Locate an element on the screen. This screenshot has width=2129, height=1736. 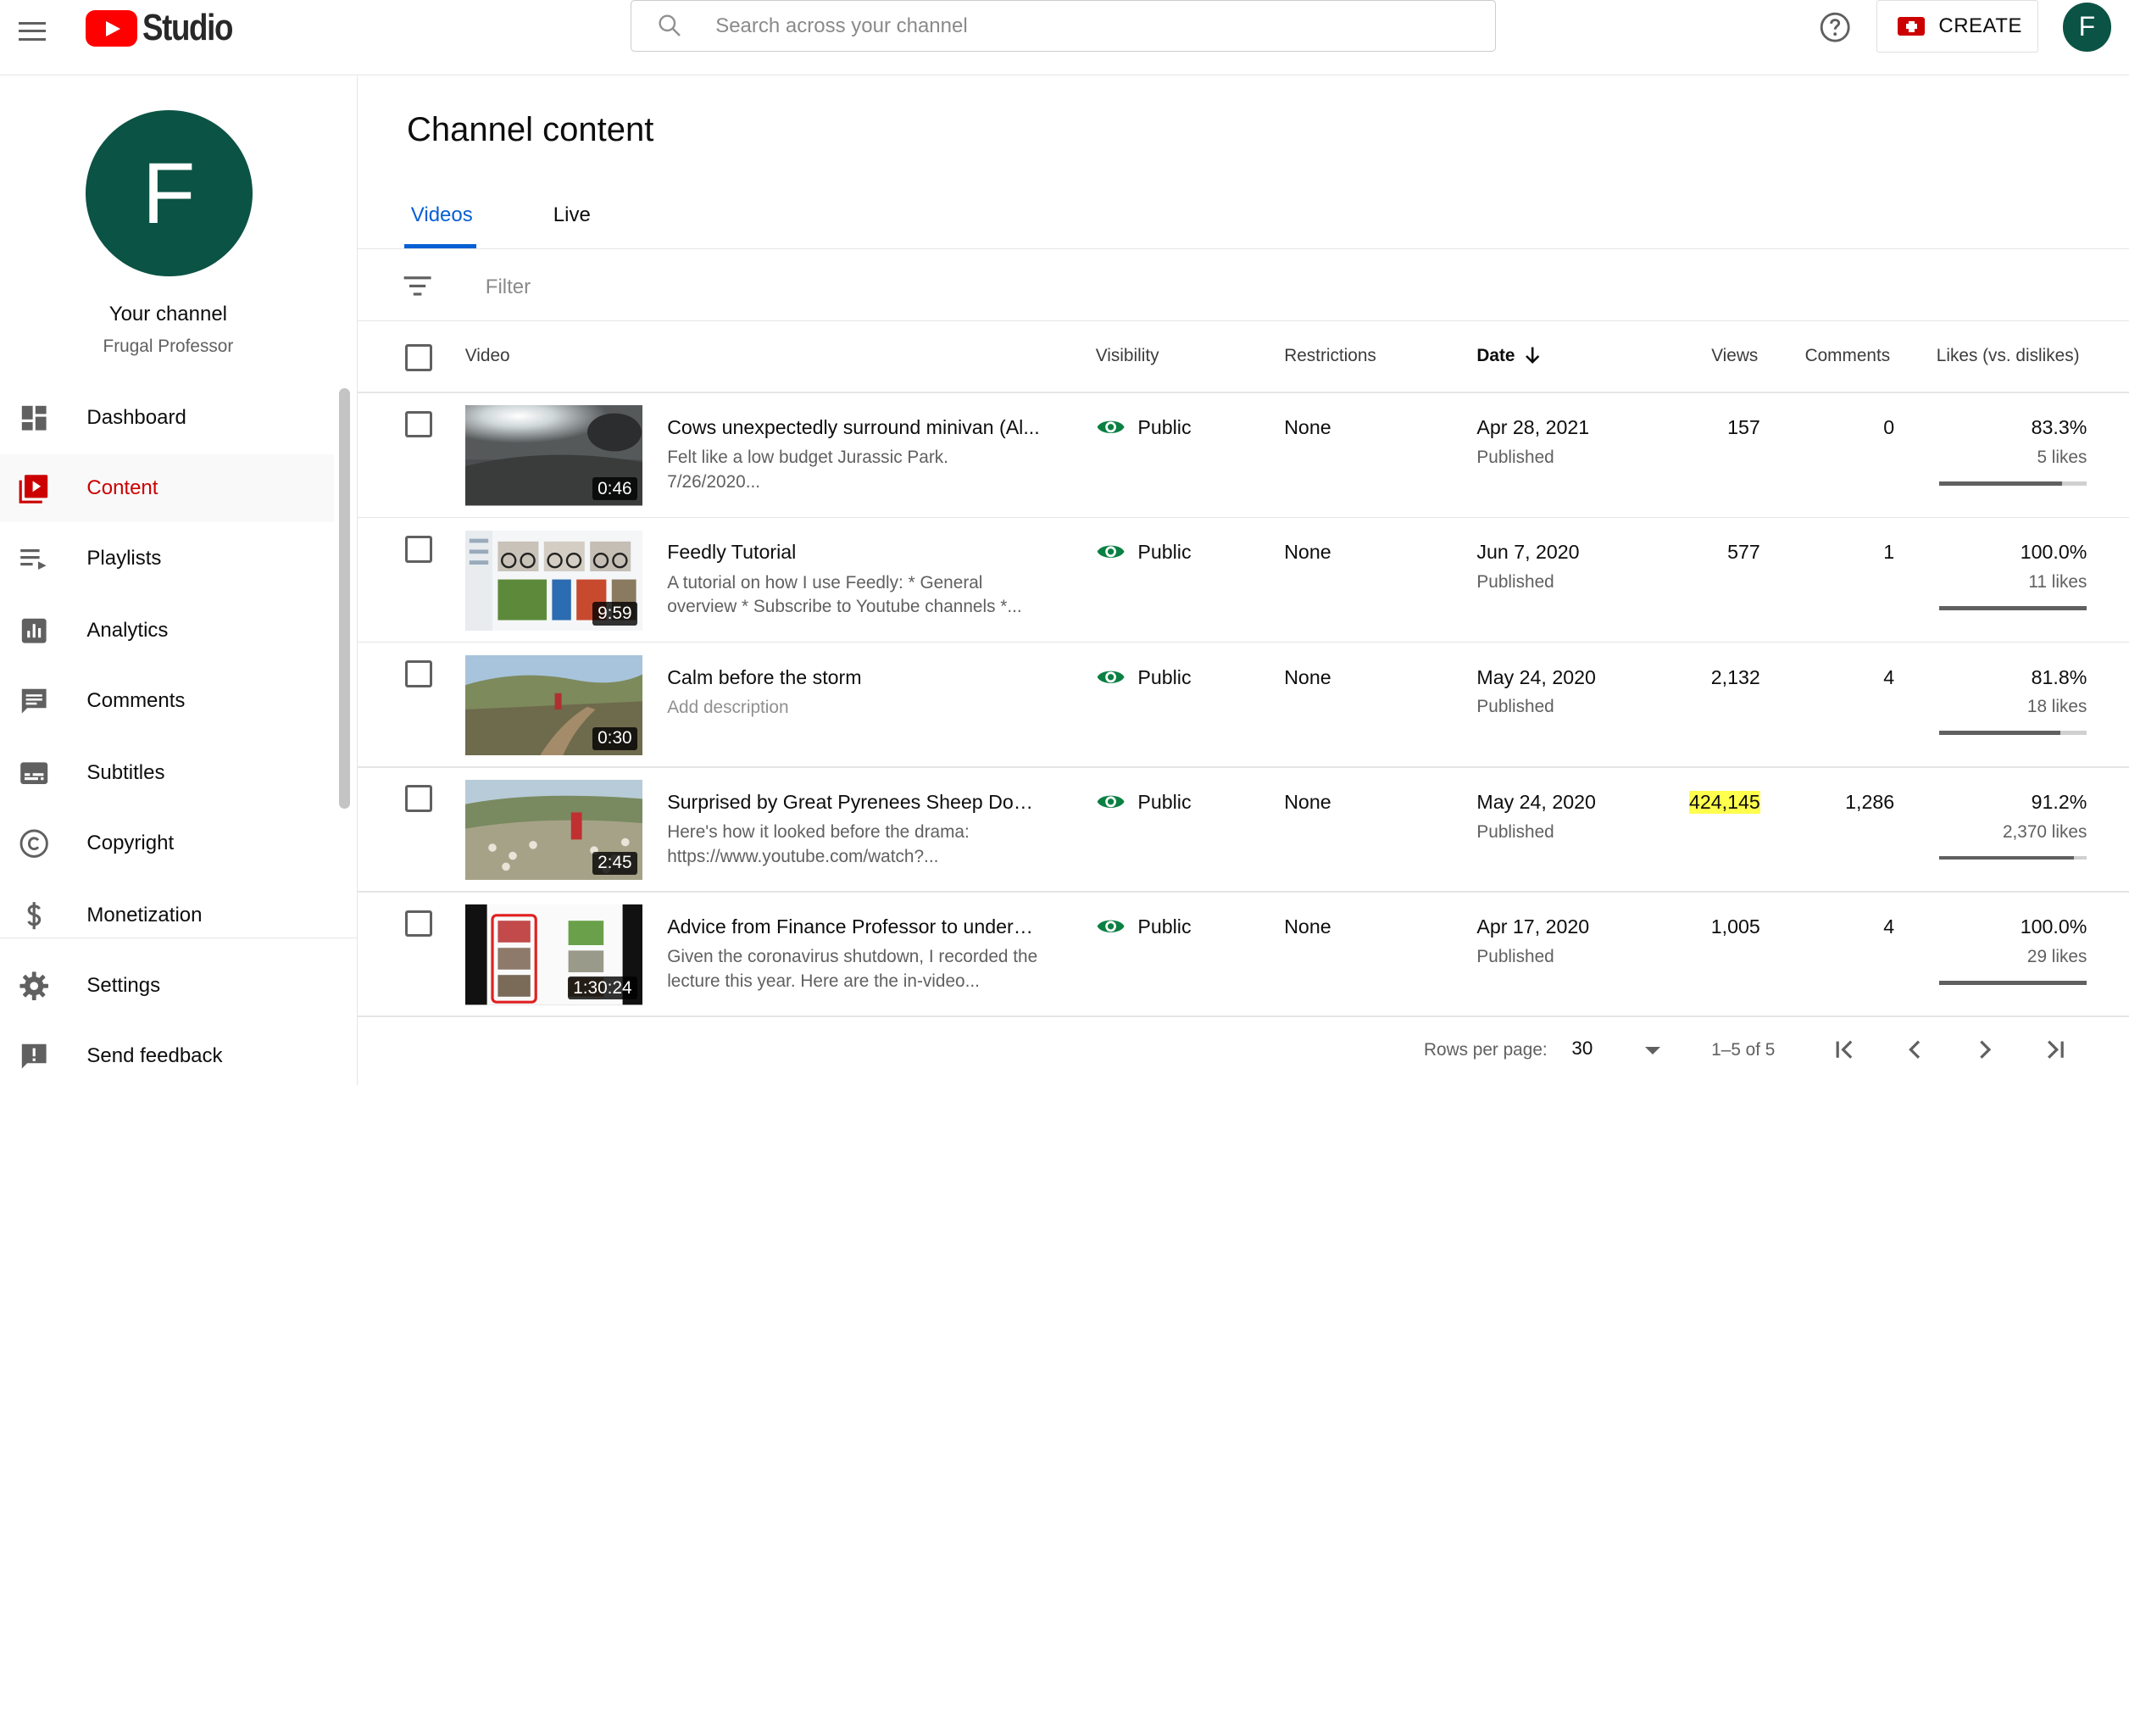
sidebar-item-analytics: Analytics is located at coordinates (167, 631).